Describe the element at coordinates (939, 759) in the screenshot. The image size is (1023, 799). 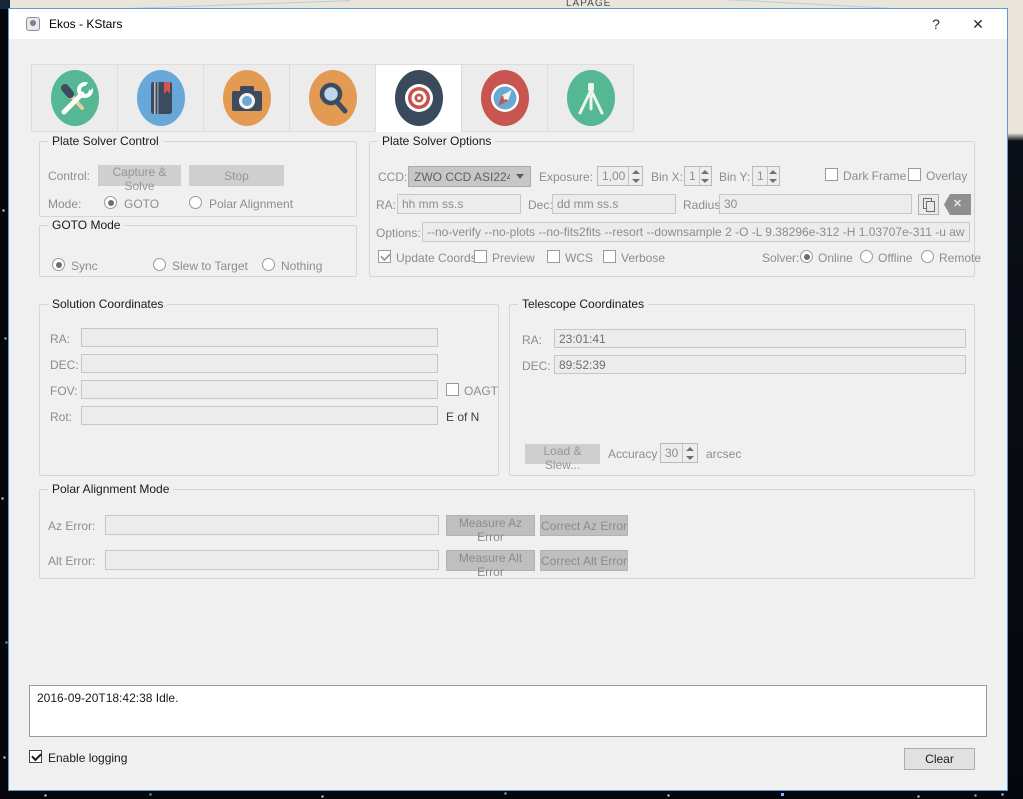
I see `clear-log-button: Clear` at that location.